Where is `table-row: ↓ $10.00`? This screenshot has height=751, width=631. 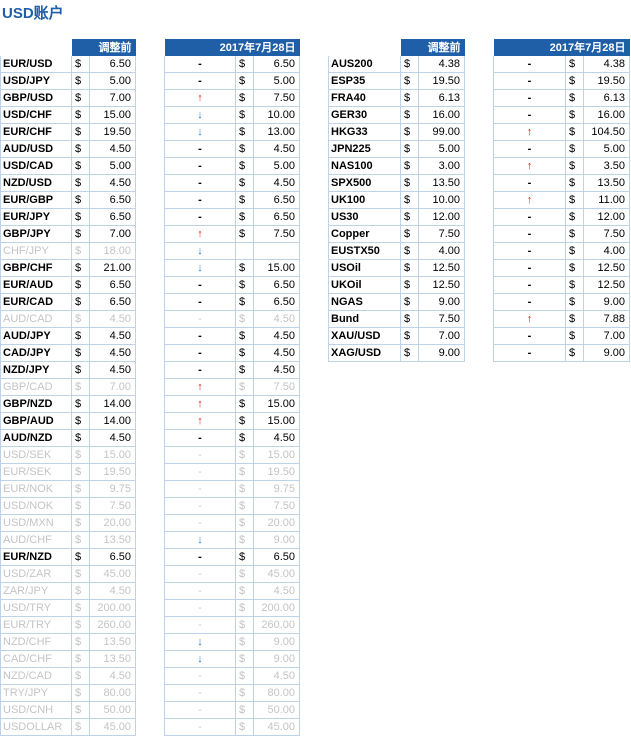 table-row: ↓ $10.00 is located at coordinates (232, 115).